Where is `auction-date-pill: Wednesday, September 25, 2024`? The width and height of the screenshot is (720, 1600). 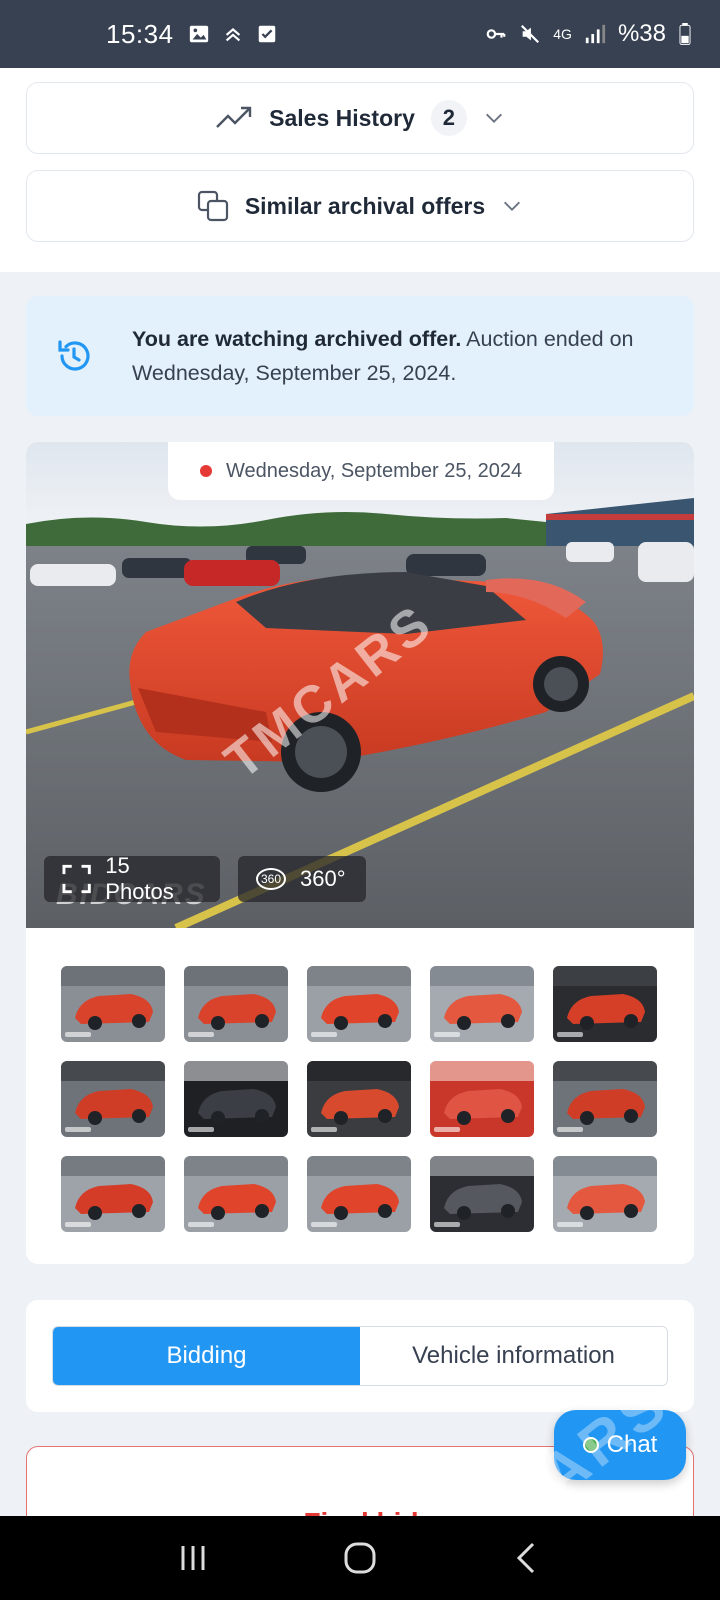 auction-date-pill: Wednesday, September 25, 2024 is located at coordinates (361, 471).